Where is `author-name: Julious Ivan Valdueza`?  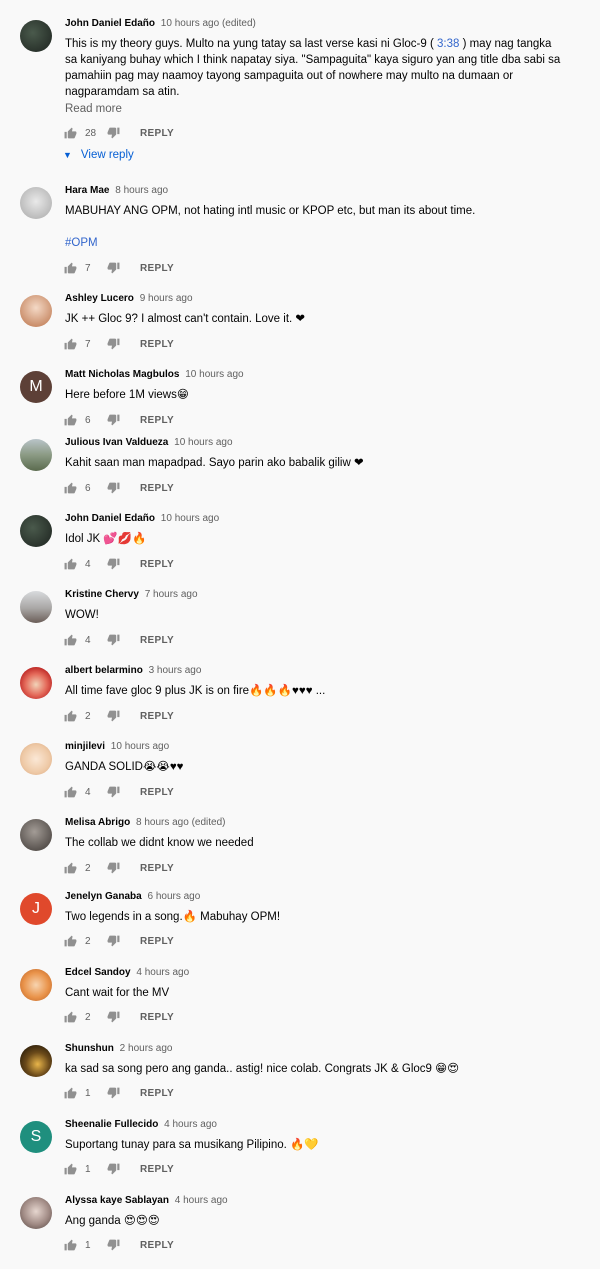
author-name: Julious Ivan Valdueza is located at coordinates (116, 442).